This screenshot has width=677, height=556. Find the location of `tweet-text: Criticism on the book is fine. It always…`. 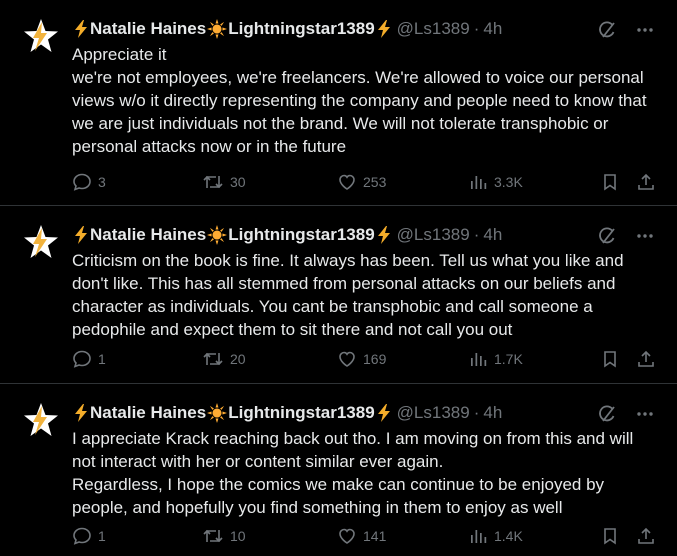

tweet-text: Criticism on the book is fine. It always… is located at coordinates (364, 295).